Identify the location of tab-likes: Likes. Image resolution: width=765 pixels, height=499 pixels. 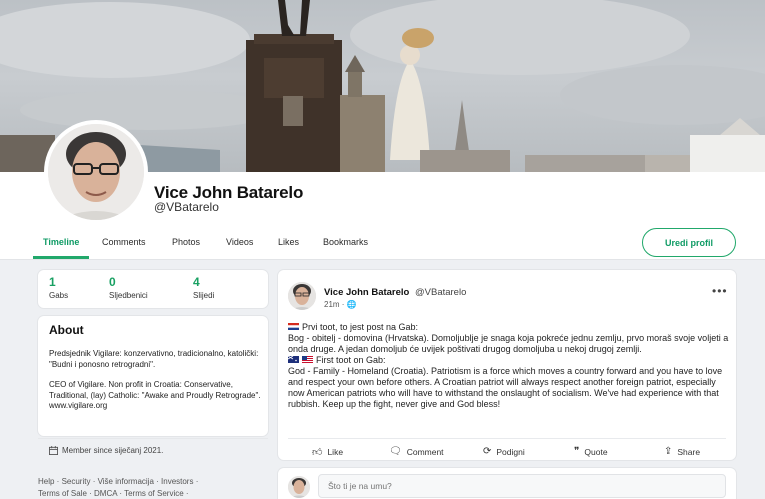
(288, 242).